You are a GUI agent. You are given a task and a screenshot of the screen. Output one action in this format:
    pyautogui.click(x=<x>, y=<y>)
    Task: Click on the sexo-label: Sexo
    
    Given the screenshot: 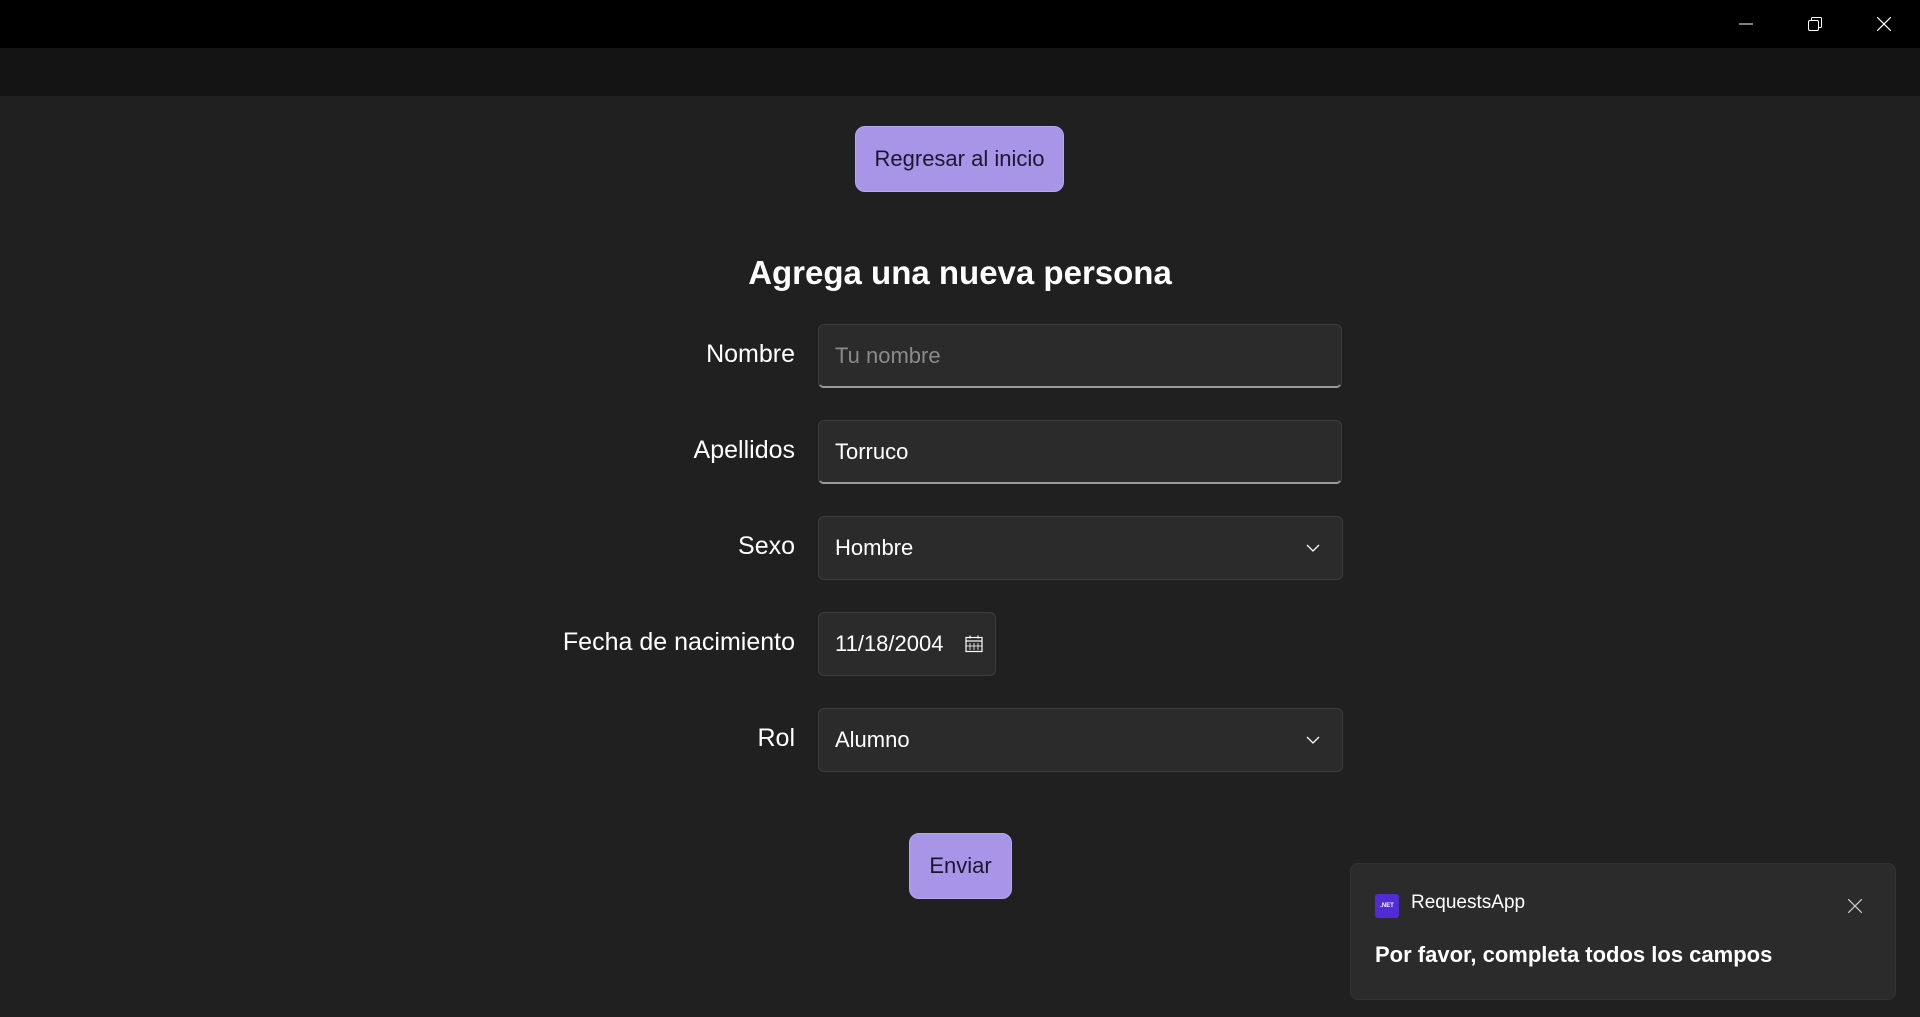 What is the action you would take?
    pyautogui.click(x=766, y=546)
    